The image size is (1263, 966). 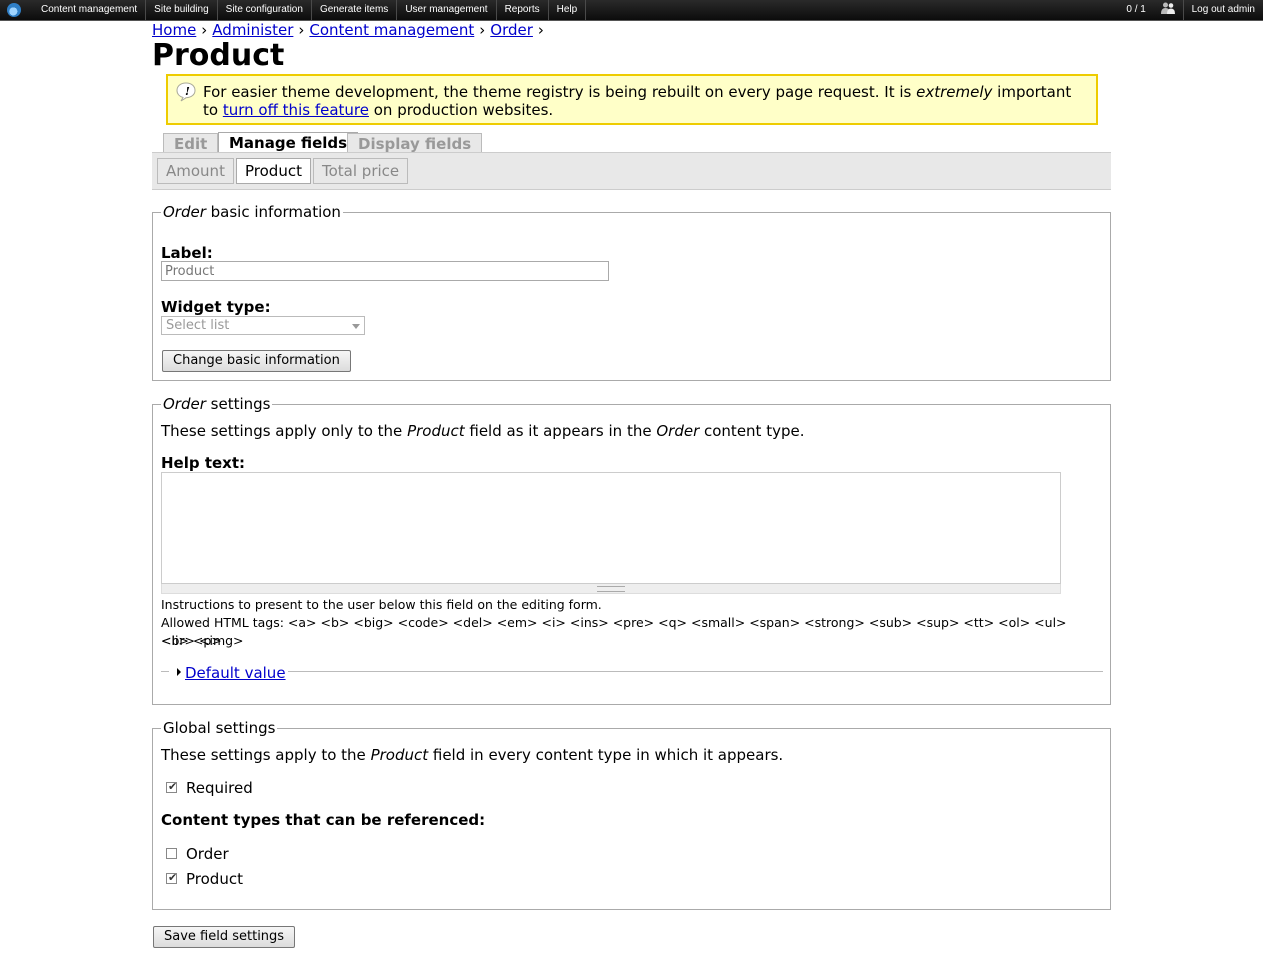 What do you see at coordinates (361, 171) in the screenshot?
I see `subtab-total-price: Total price` at bounding box center [361, 171].